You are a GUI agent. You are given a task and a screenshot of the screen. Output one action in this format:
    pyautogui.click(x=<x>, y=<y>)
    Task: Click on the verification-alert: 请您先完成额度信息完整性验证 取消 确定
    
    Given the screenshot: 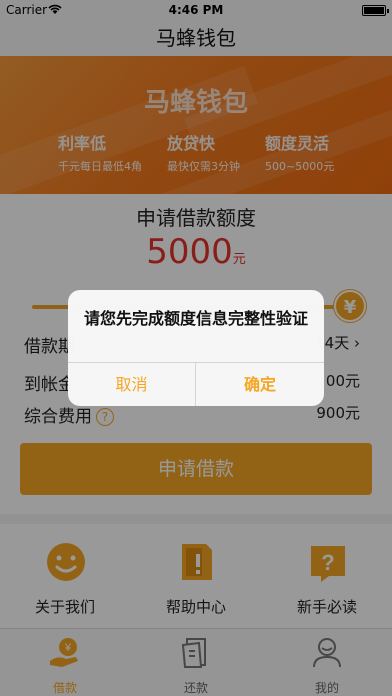 What is the action you would take?
    pyautogui.click(x=196, y=348)
    